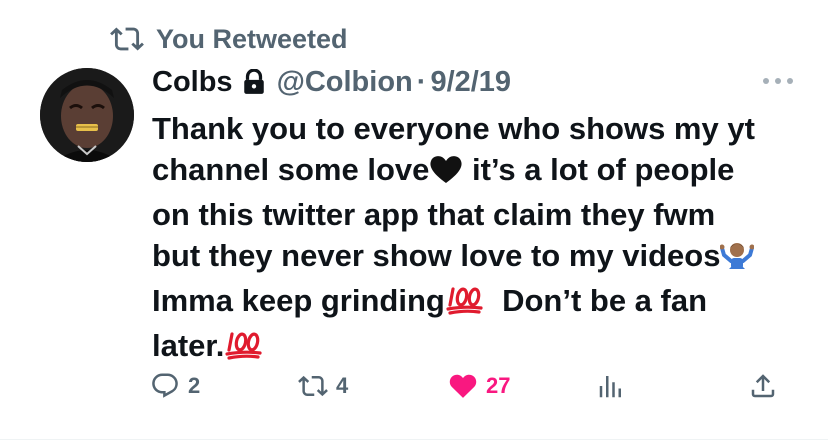 This screenshot has width=828, height=440. I want to click on share-button, so click(763, 386).